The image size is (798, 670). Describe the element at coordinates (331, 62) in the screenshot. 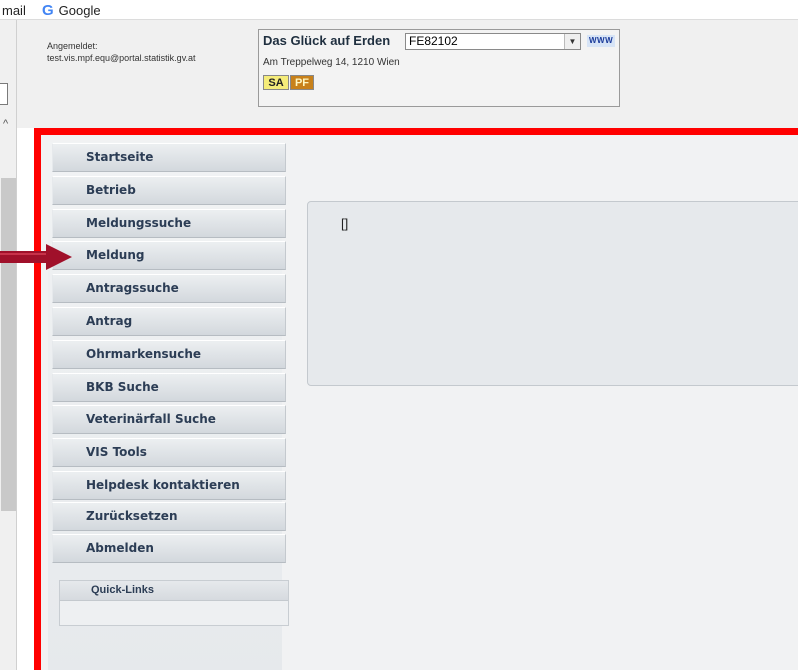

I see `business-address: Am Treppelweg 14, 1210 Wien` at that location.